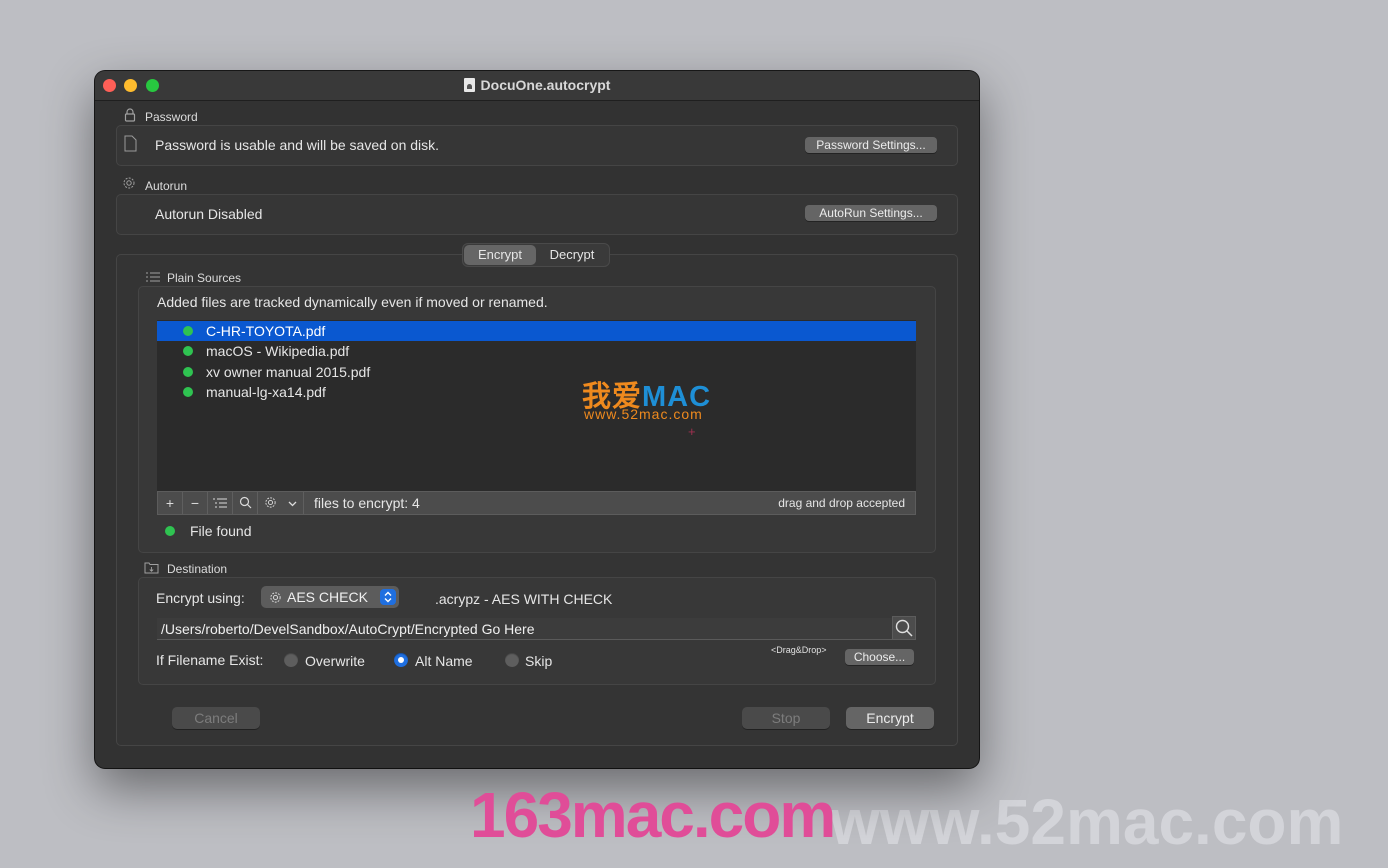  What do you see at coordinates (281, 503) in the screenshot?
I see `action-menu-button` at bounding box center [281, 503].